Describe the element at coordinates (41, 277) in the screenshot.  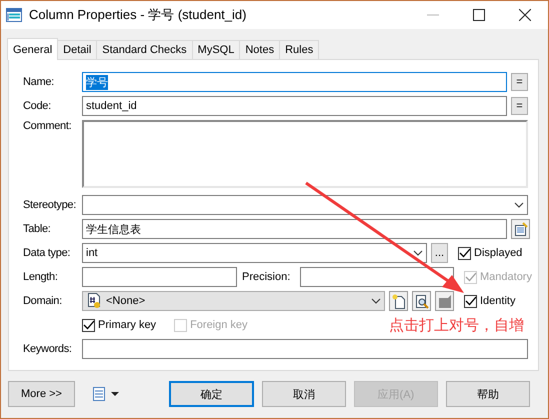
I see `field-label: Length:` at that location.